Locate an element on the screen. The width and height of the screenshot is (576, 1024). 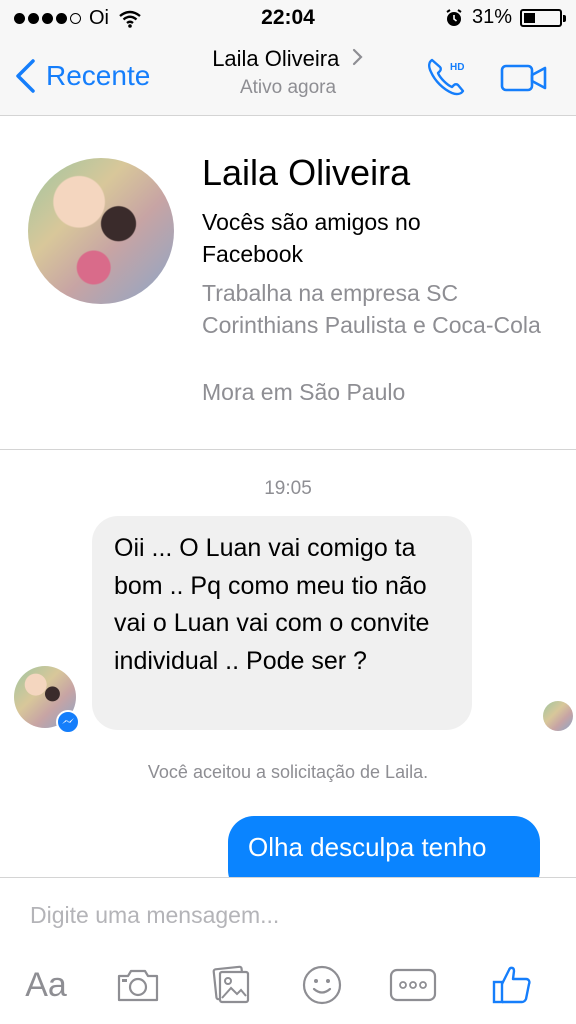
status-right: 31% is located at coordinates (505, 17).